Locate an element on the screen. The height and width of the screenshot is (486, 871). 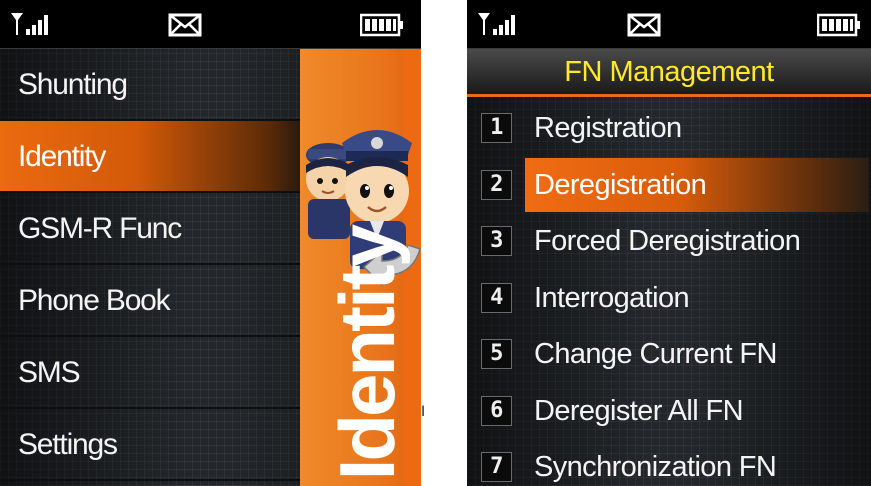
menu-item-label: SMS is located at coordinates (49, 372).